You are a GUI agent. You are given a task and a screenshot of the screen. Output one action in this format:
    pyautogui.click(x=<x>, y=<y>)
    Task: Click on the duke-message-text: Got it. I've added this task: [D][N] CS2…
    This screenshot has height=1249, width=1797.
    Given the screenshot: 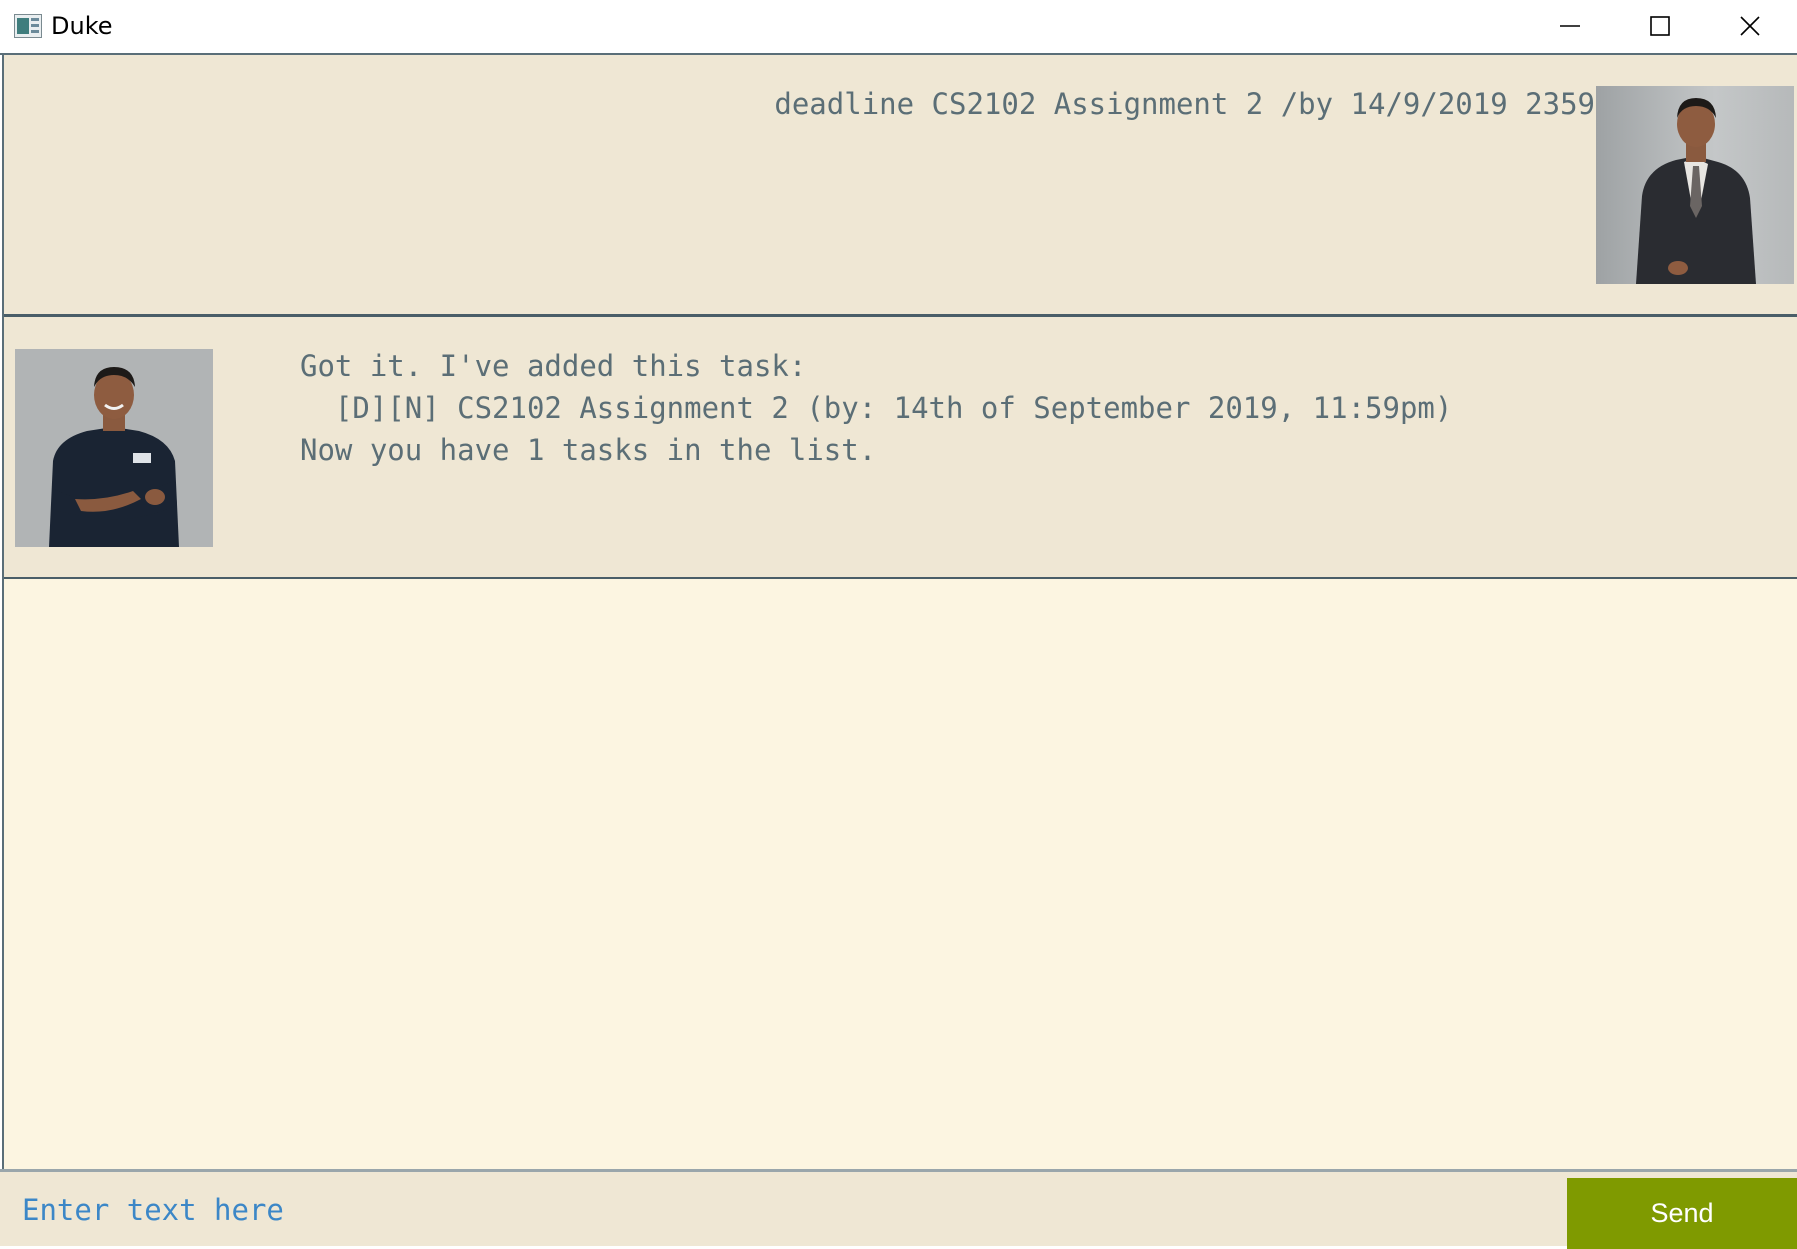 What is the action you would take?
    pyautogui.click(x=876, y=408)
    